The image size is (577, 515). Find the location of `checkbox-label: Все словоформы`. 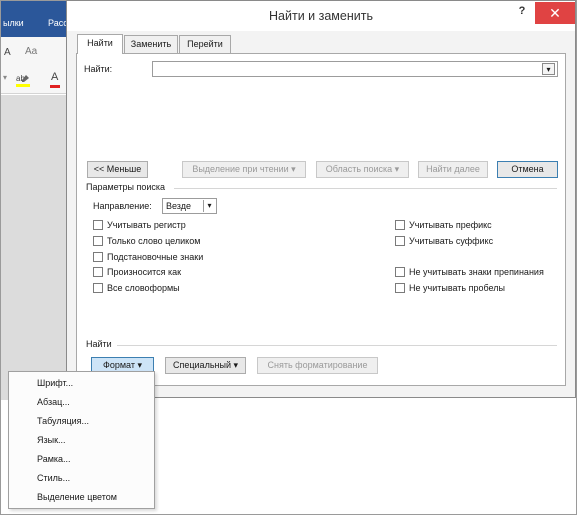

checkbox-label: Все словоформы is located at coordinates (143, 288).